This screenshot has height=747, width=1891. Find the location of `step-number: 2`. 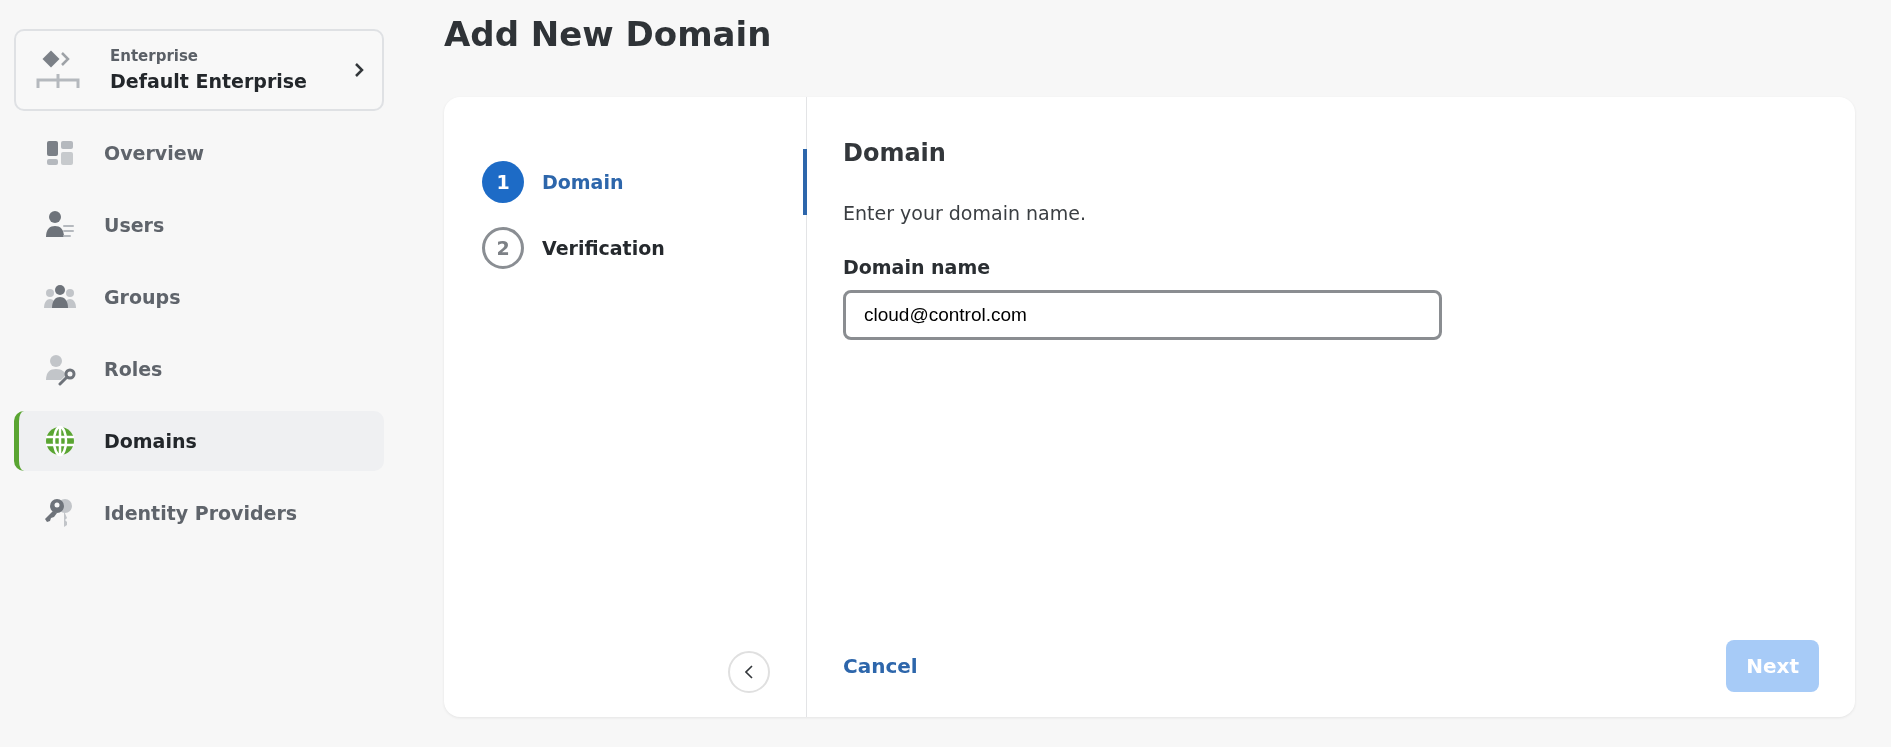

step-number: 2 is located at coordinates (503, 247).